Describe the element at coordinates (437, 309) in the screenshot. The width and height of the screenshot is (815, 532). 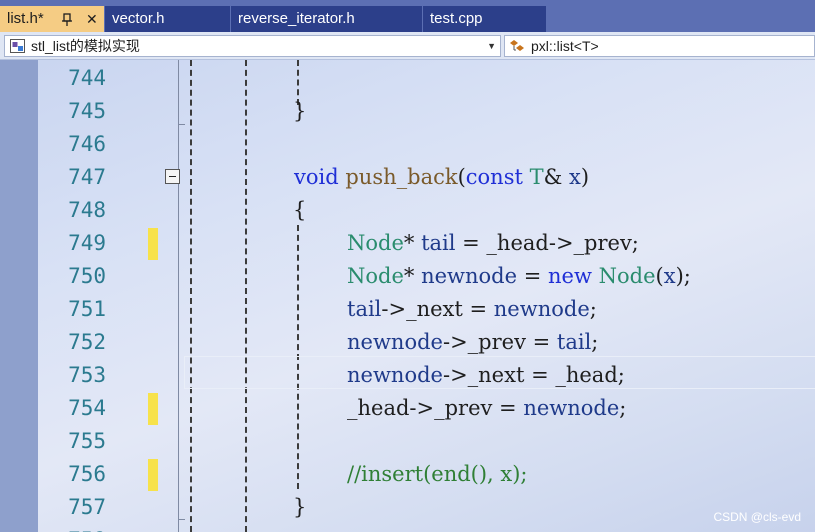
I see `expression: ->_next =` at that location.